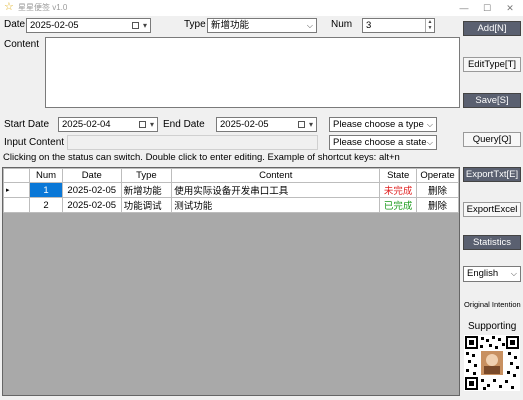 Image resolution: width=523 pixels, height=400 pixels. Describe the element at coordinates (244, 124) in the screenshot. I see `end-date-value: 2025-02-05` at that location.